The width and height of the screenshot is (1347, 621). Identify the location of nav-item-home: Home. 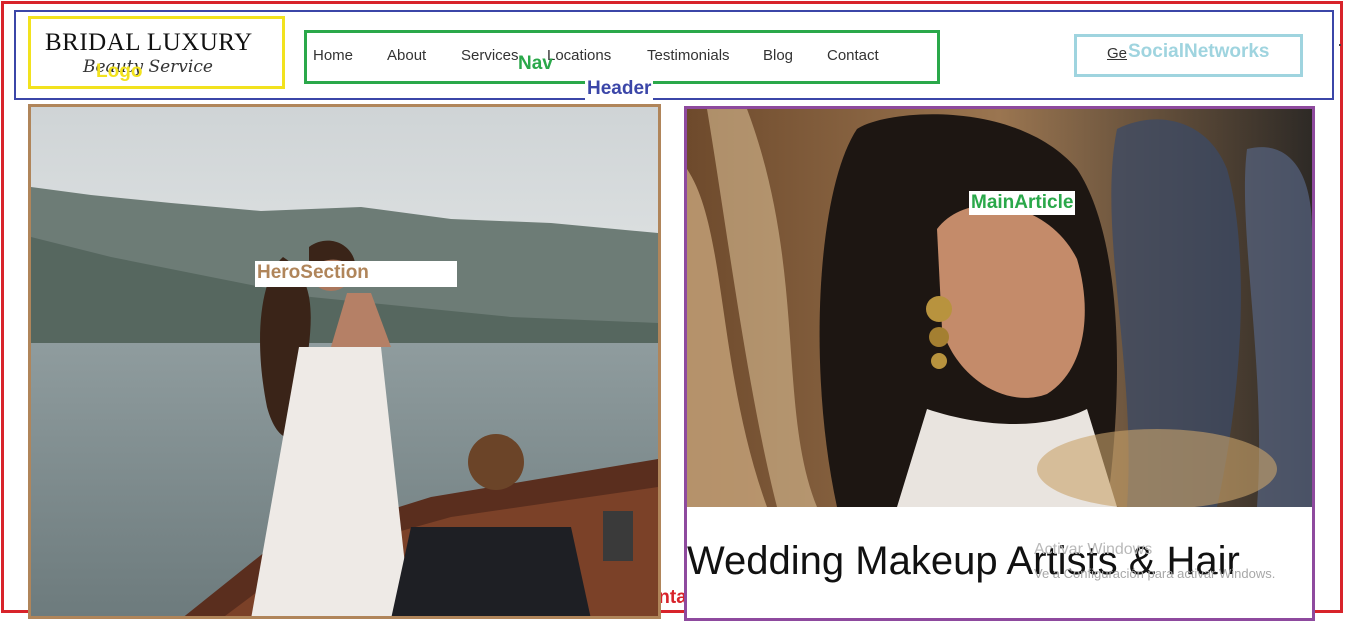
(333, 55).